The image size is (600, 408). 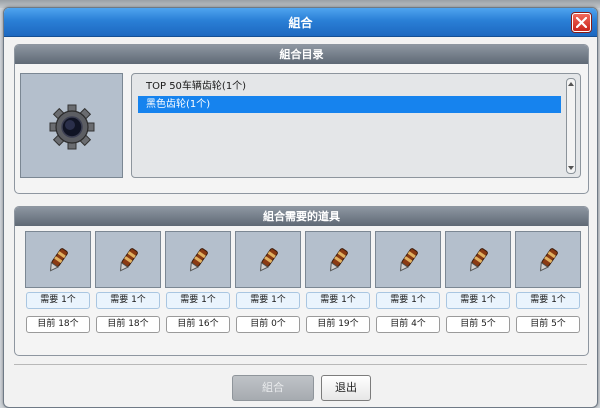 I want to click on gear-icon, so click(x=72, y=127).